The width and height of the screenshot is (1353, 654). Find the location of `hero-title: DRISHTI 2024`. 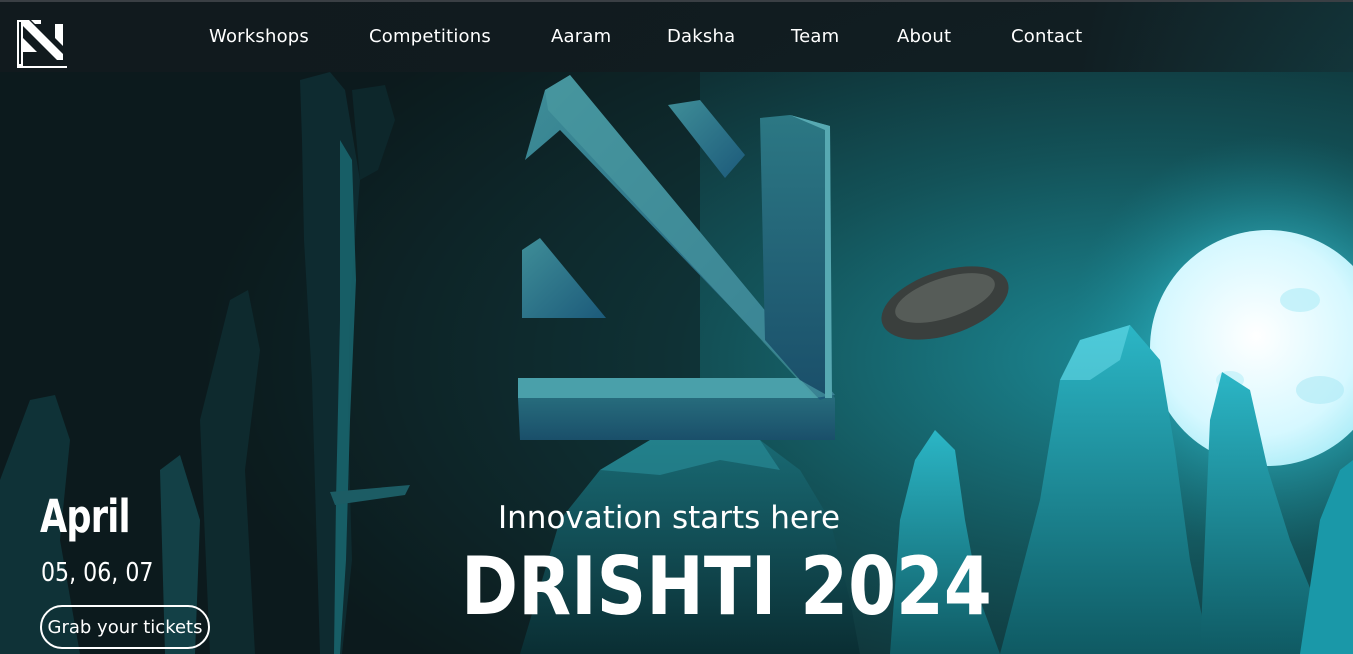

hero-title: DRISHTI 2024 is located at coordinates (726, 586).